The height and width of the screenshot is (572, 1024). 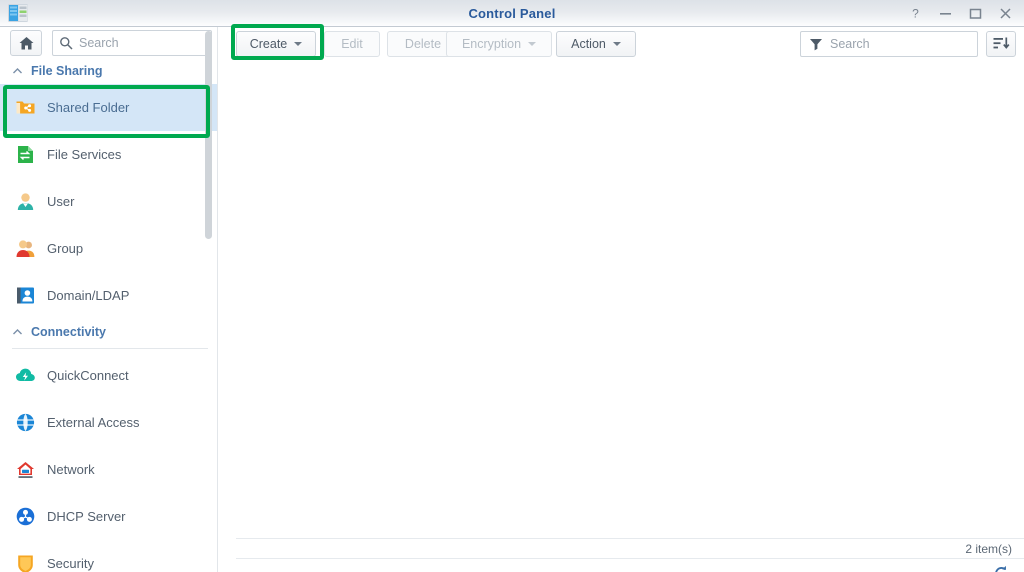 I want to click on sidebar-item-quickconnect: QuickConnect, so click(x=108, y=375).